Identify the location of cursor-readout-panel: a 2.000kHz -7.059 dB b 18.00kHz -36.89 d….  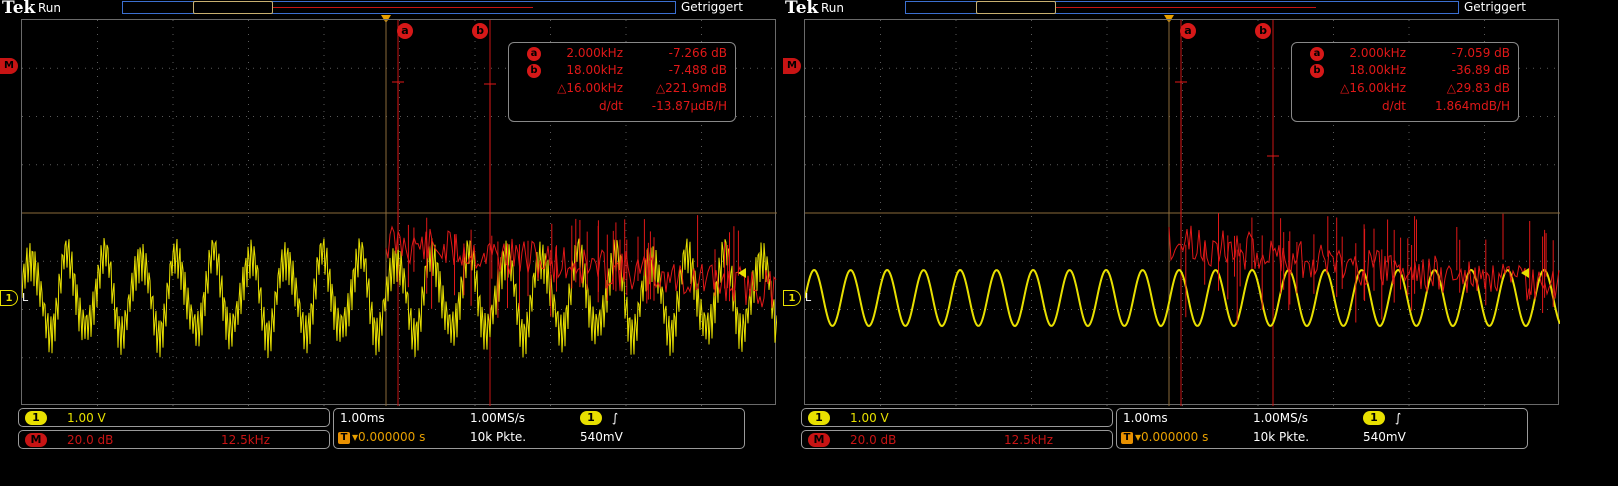
(1405, 82).